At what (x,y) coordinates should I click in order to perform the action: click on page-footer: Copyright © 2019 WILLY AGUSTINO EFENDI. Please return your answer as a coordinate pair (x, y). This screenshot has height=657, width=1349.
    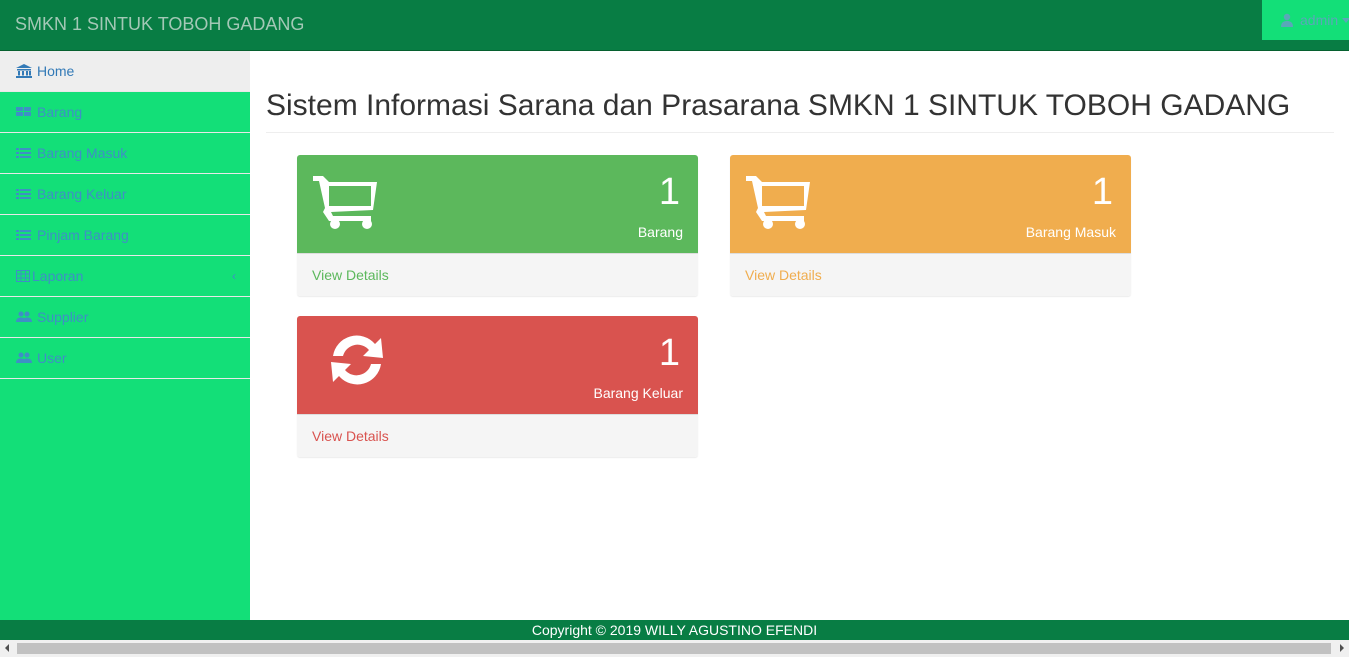
    Looking at the image, I should click on (674, 630).